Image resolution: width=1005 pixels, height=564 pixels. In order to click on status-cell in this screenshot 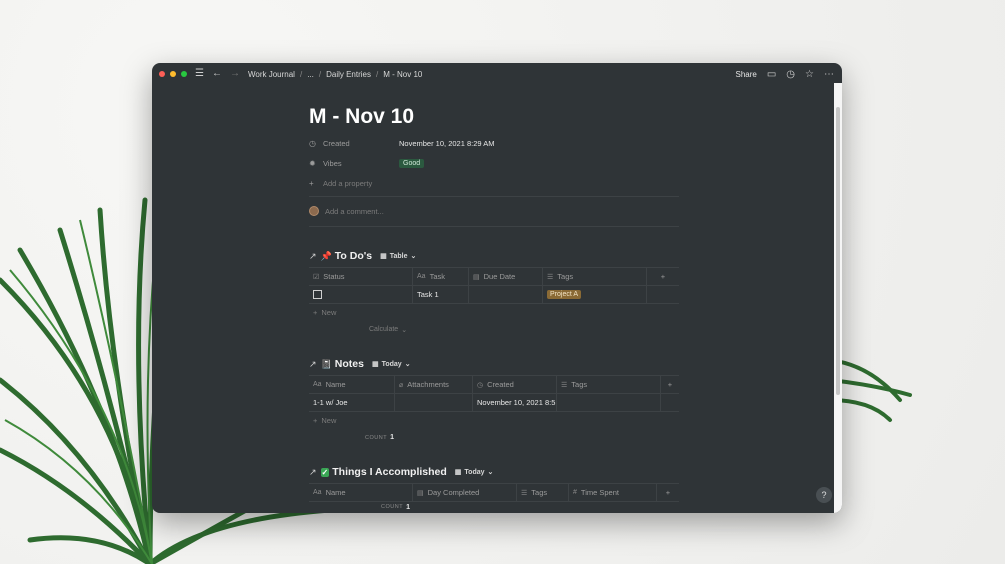, I will do `click(361, 294)`.